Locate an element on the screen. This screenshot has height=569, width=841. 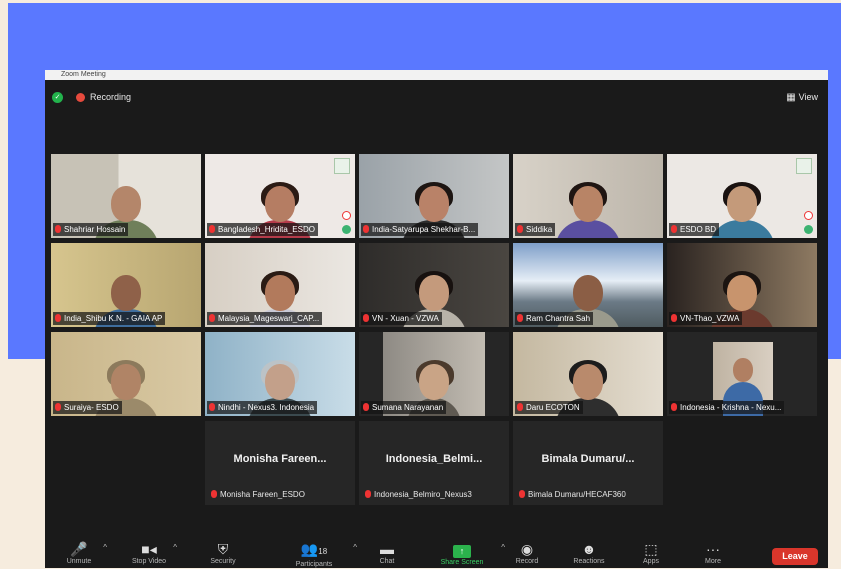
participant-name: Siddika is located at coordinates (539, 229).